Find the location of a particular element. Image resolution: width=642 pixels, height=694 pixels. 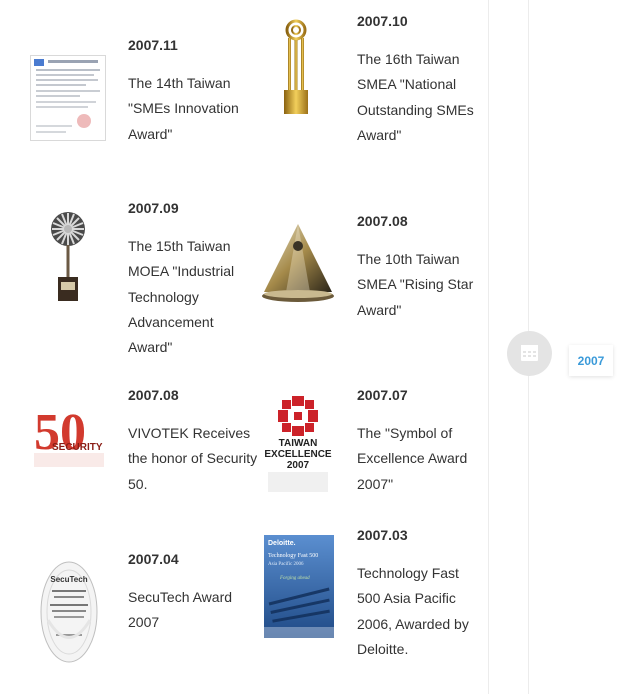

column-divider-left is located at coordinates (488, 347).